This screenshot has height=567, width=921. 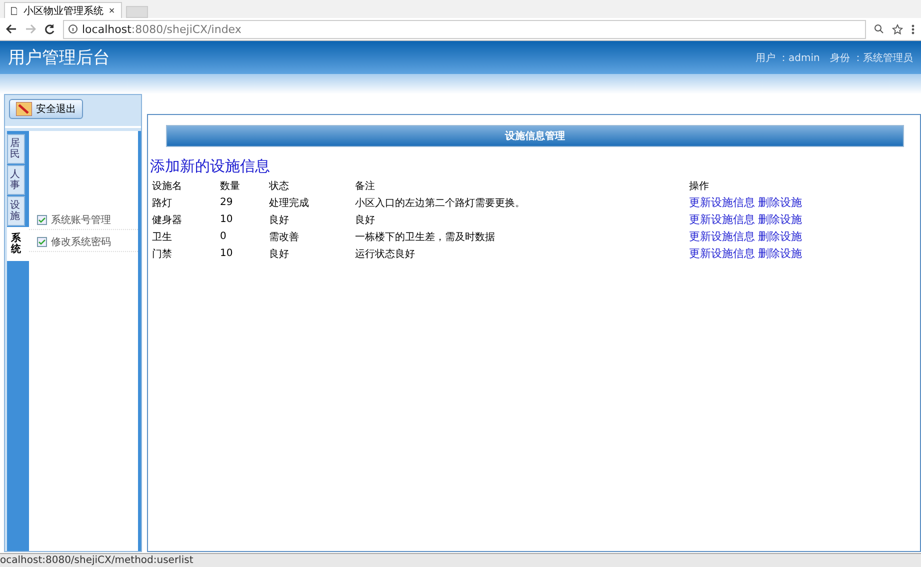 I want to click on column-header: 操作, so click(x=699, y=187).